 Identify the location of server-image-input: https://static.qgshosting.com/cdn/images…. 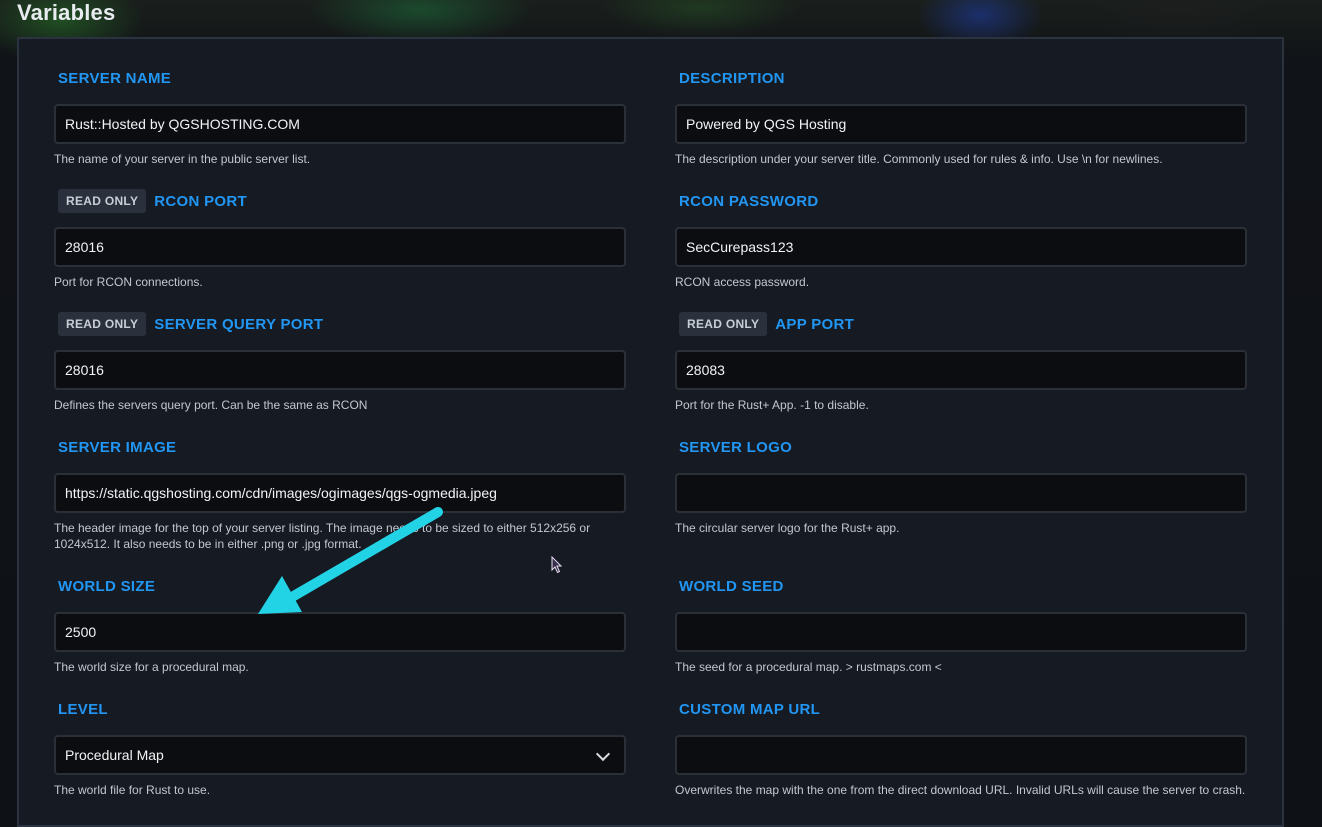
(340, 493).